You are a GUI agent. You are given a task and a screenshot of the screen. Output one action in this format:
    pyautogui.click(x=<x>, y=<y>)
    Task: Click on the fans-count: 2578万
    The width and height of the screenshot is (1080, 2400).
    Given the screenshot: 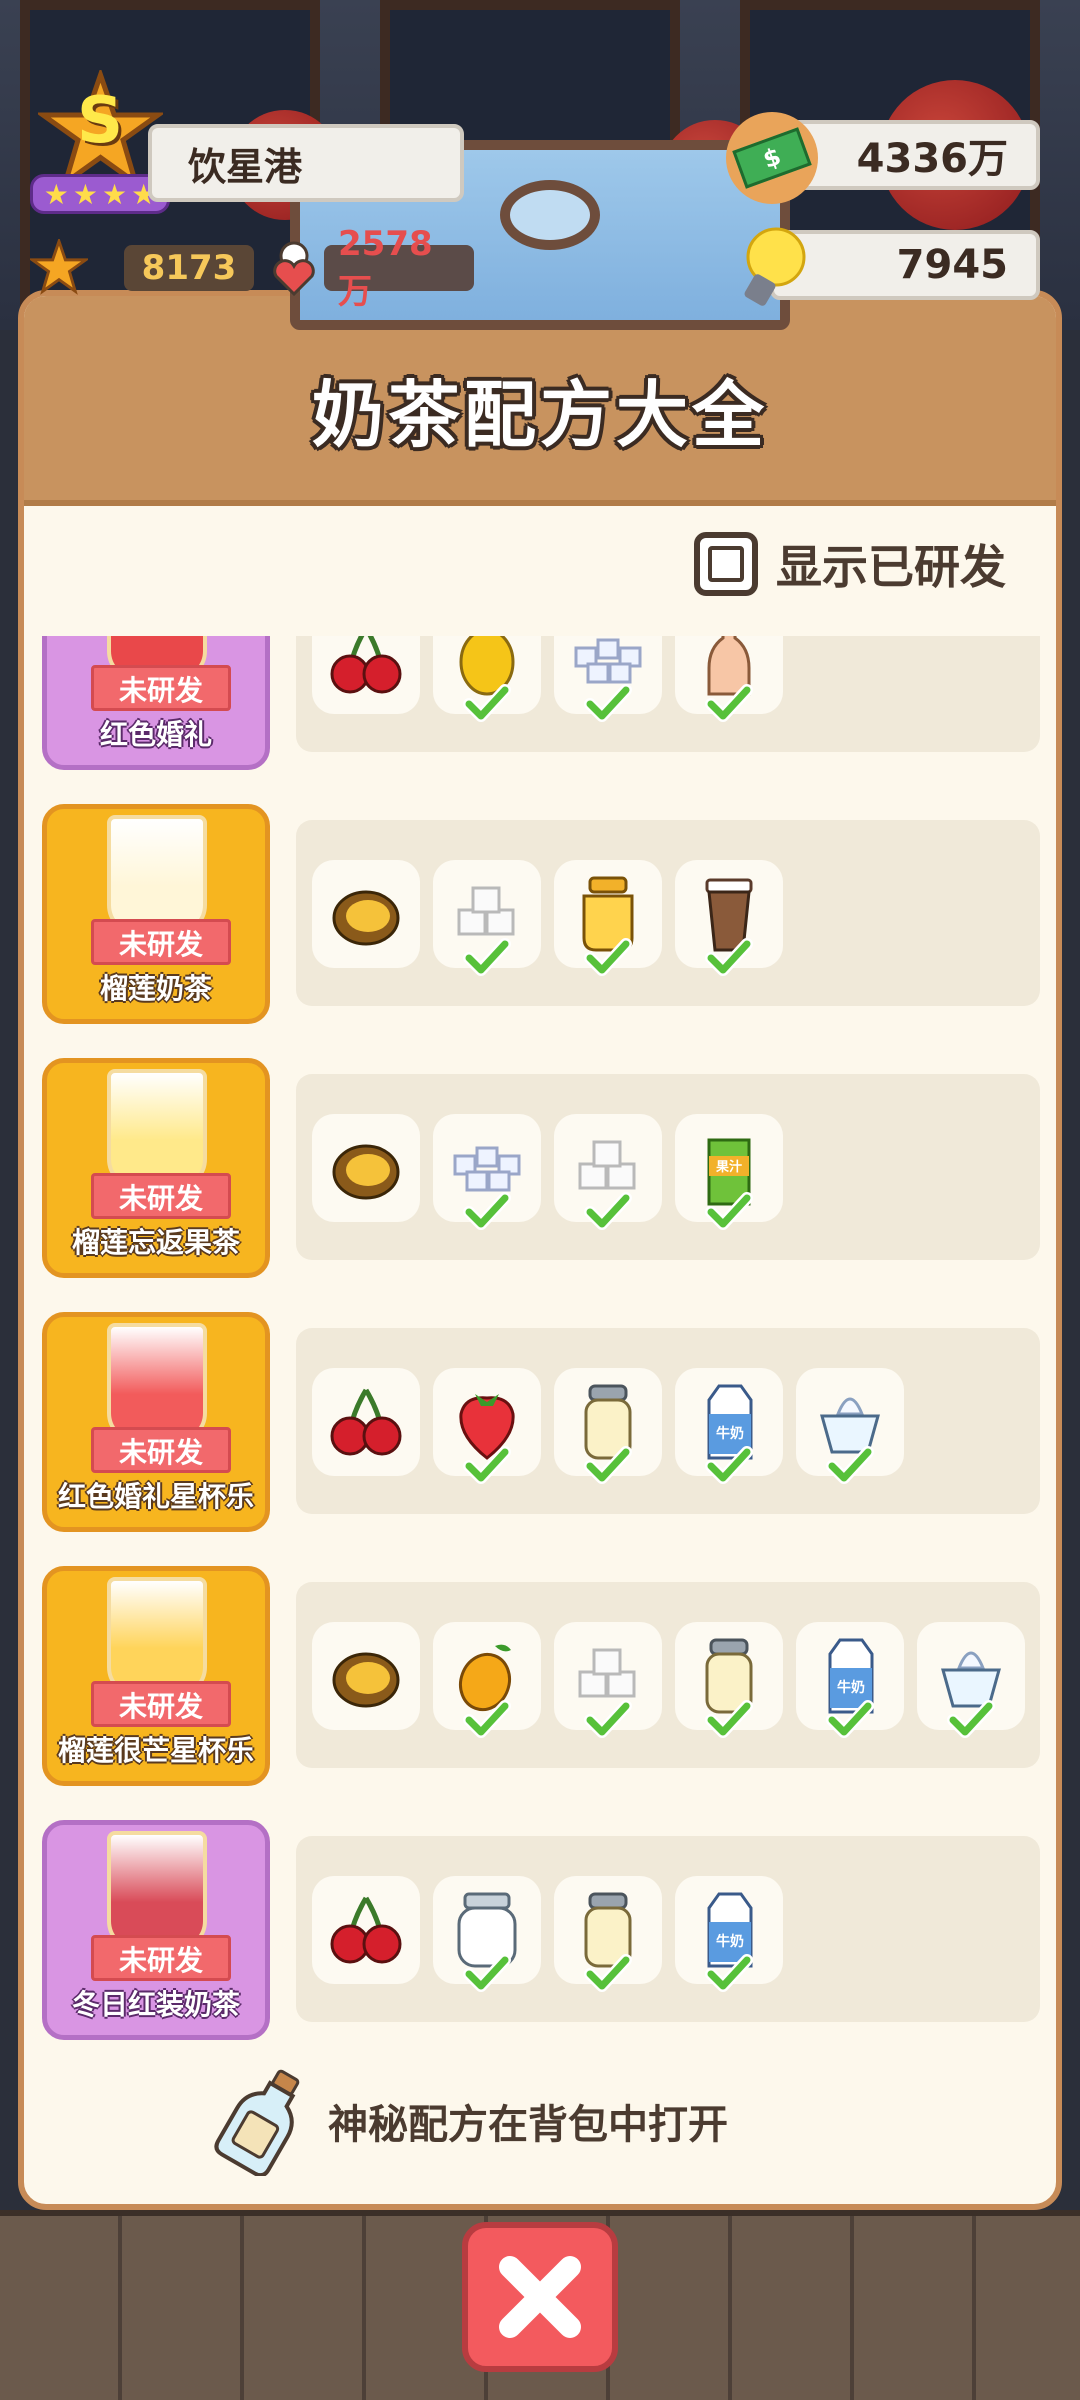 What is the action you would take?
    pyautogui.click(x=399, y=268)
    